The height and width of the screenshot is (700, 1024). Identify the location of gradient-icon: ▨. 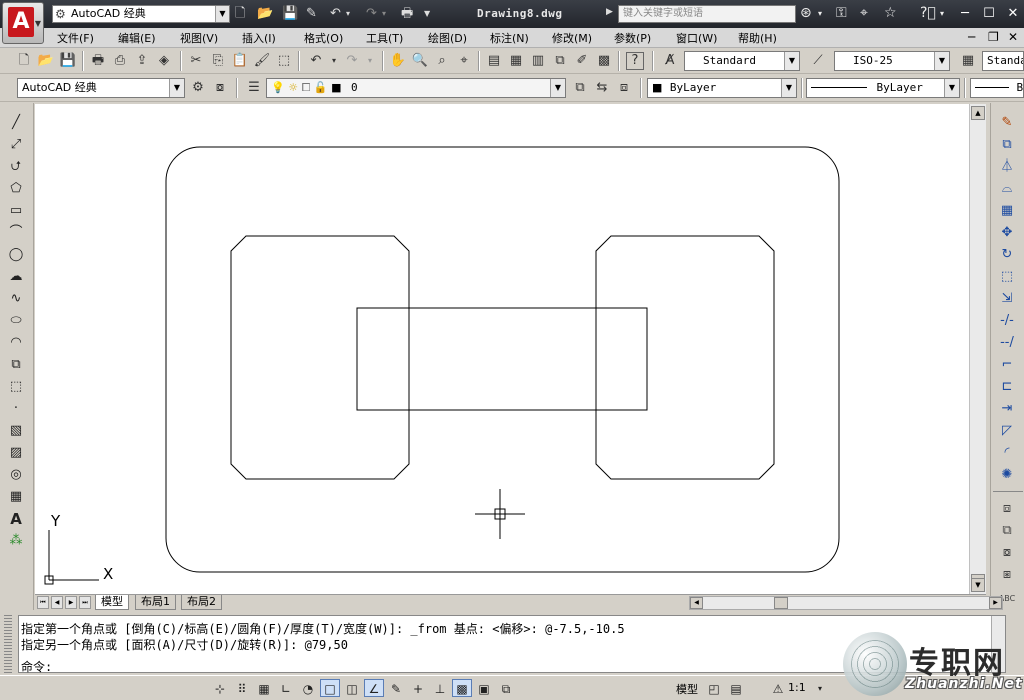
(16, 453).